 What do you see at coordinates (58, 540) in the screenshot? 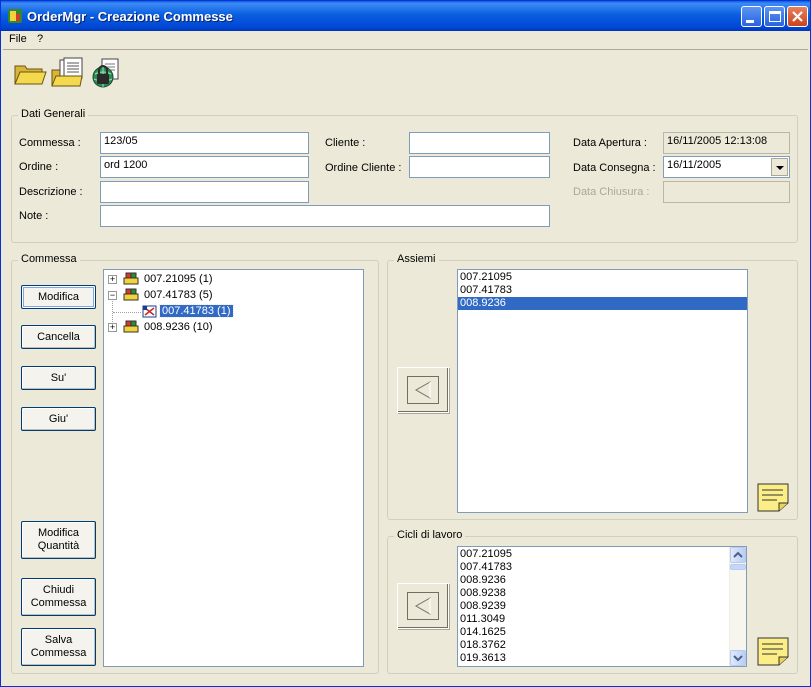
I see `modifica-quantita-button: Modifica Quantità` at bounding box center [58, 540].